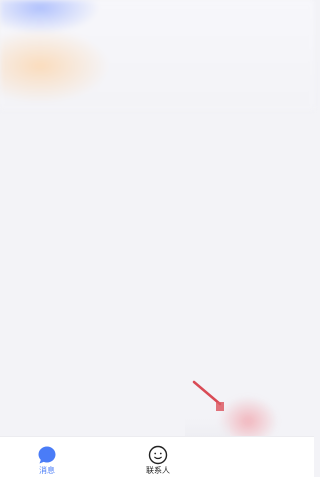  What do you see at coordinates (158, 470) in the screenshot?
I see `tab-contacts-label: 联系人` at bounding box center [158, 470].